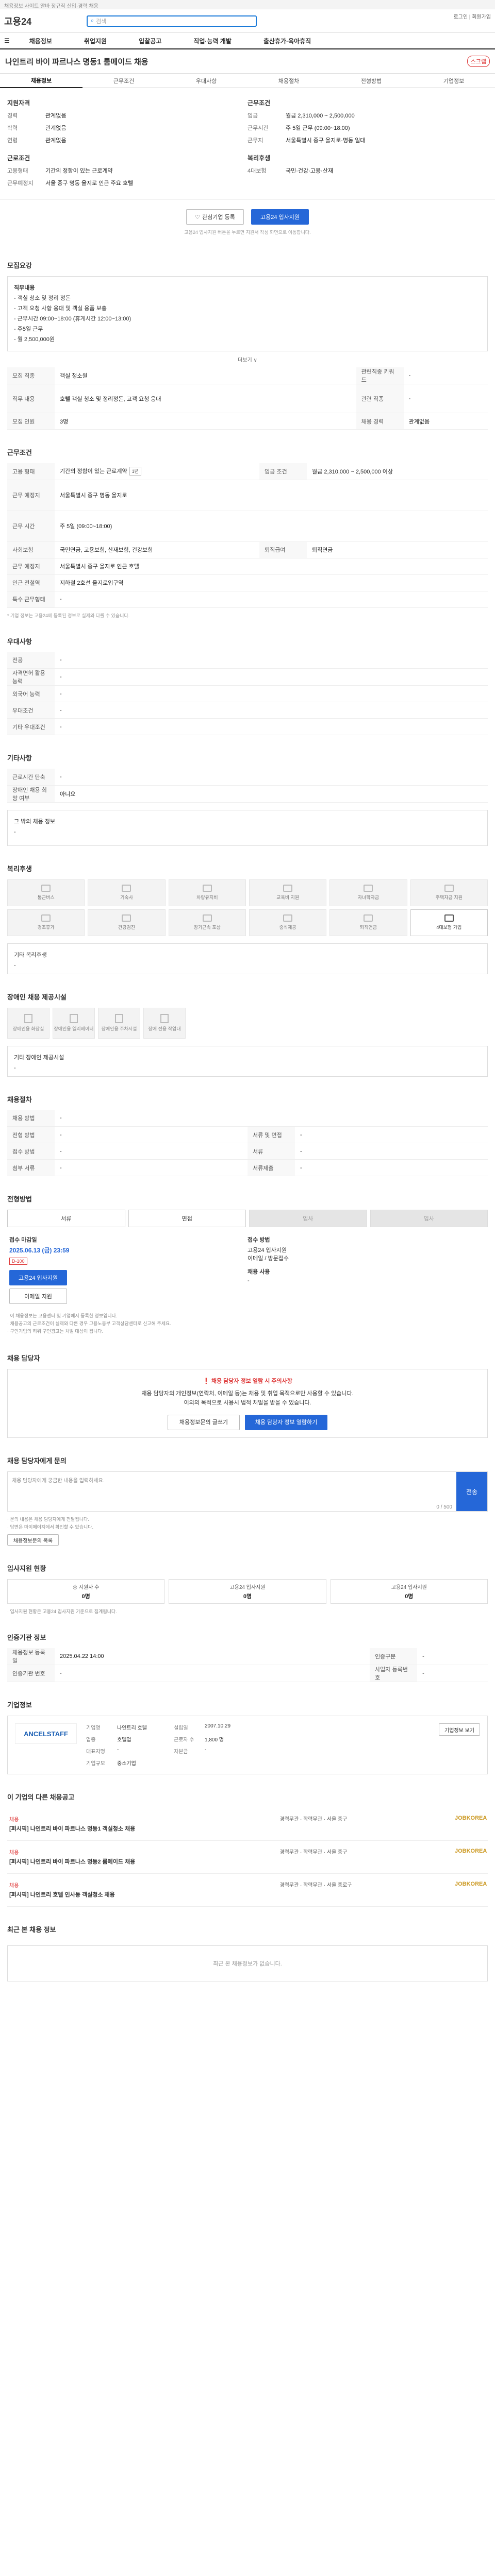 The image size is (495, 2576). I want to click on facility-item: 장애 전용 작업대, so click(165, 1023).